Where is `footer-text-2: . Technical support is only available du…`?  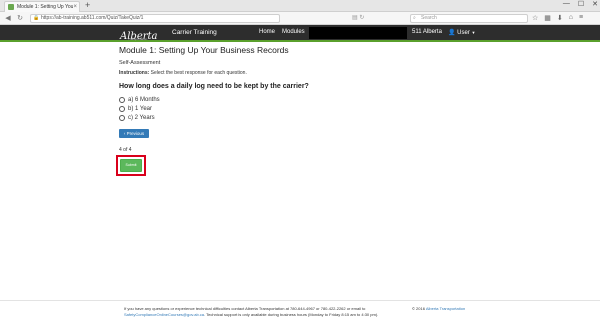 footer-text-2: . Technical support is only available du… is located at coordinates (291, 314).